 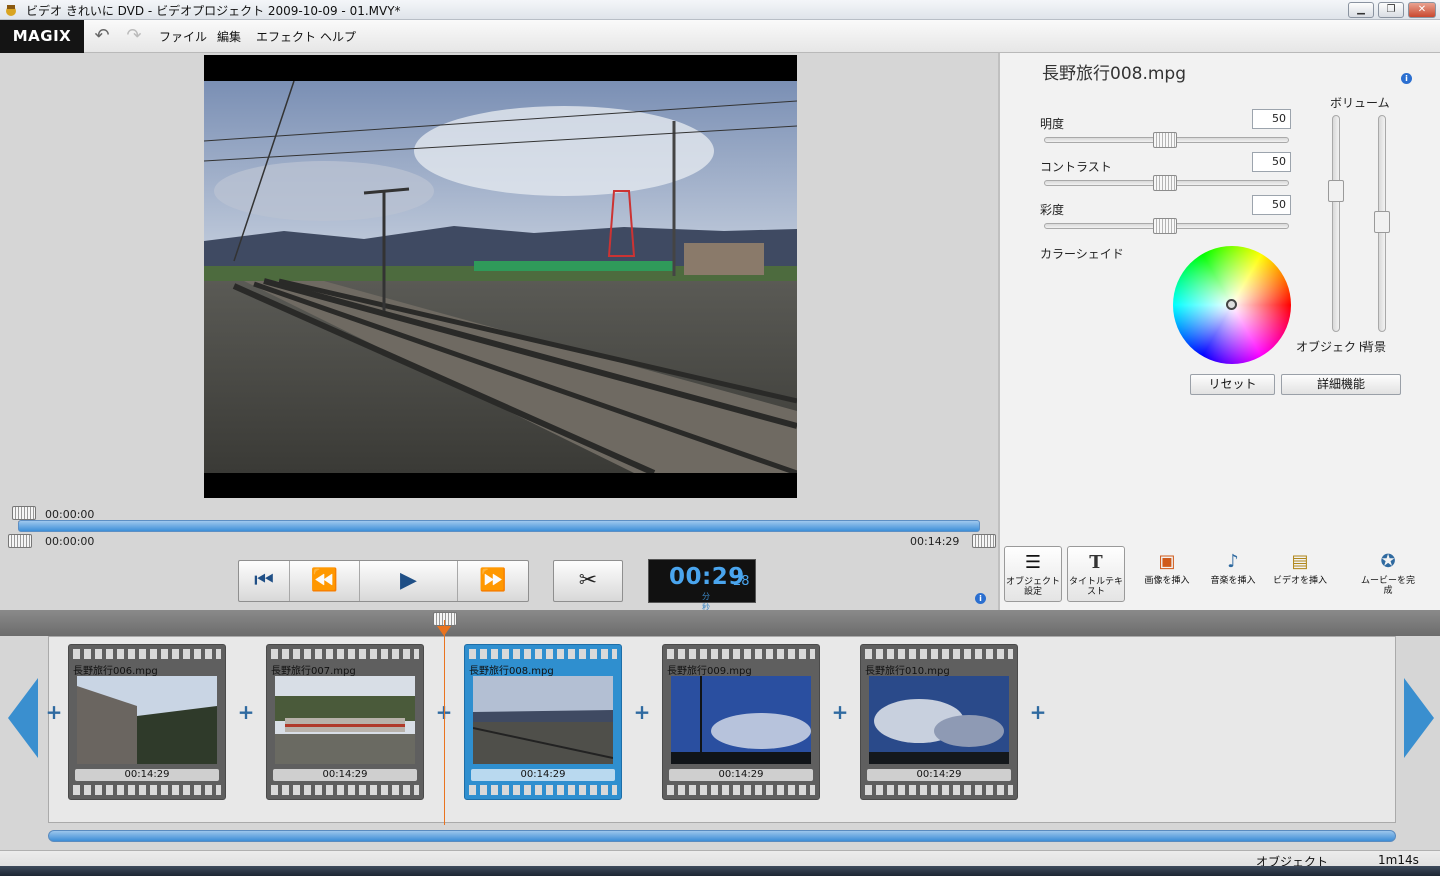 I want to click on fast-forward-button: ⏩, so click(x=493, y=581).